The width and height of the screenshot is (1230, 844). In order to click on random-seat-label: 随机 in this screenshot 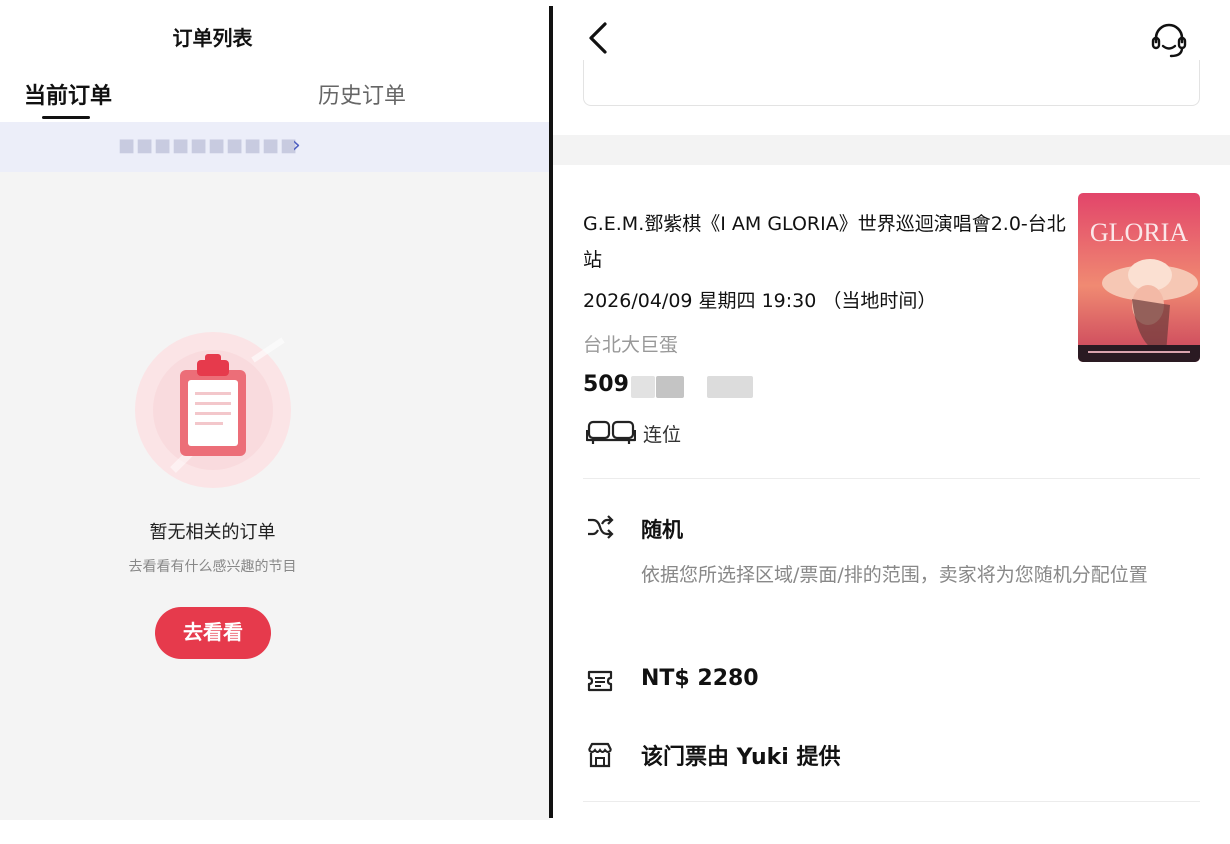, I will do `click(662, 530)`.